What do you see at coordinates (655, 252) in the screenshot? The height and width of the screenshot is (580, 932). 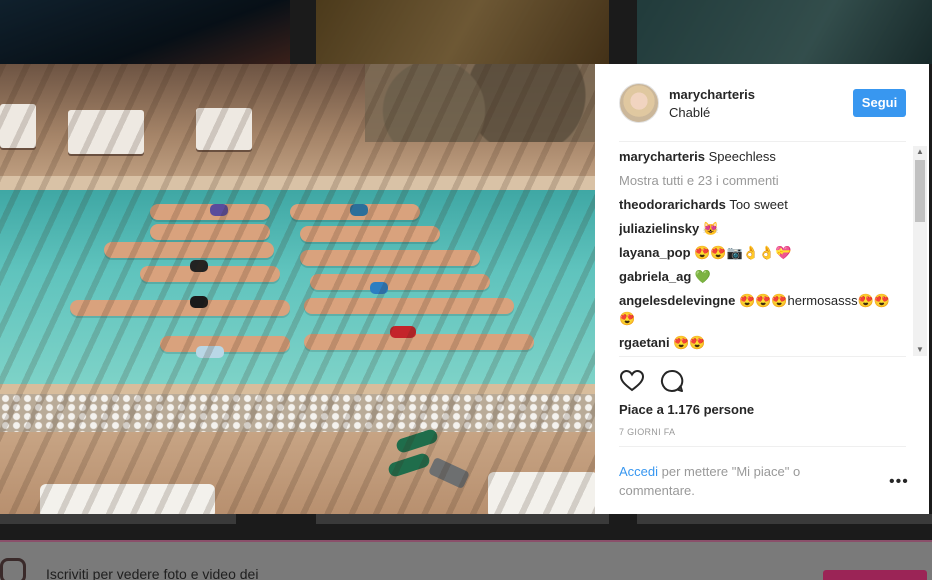 I see `comment-username: layana_pop` at bounding box center [655, 252].